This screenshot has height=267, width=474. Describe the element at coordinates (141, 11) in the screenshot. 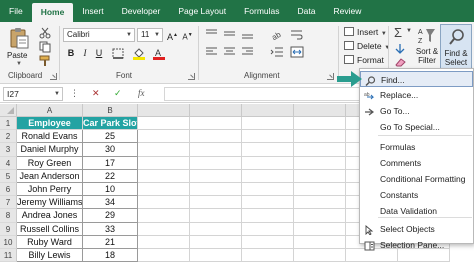

I see `tab-developer: Developer` at that location.